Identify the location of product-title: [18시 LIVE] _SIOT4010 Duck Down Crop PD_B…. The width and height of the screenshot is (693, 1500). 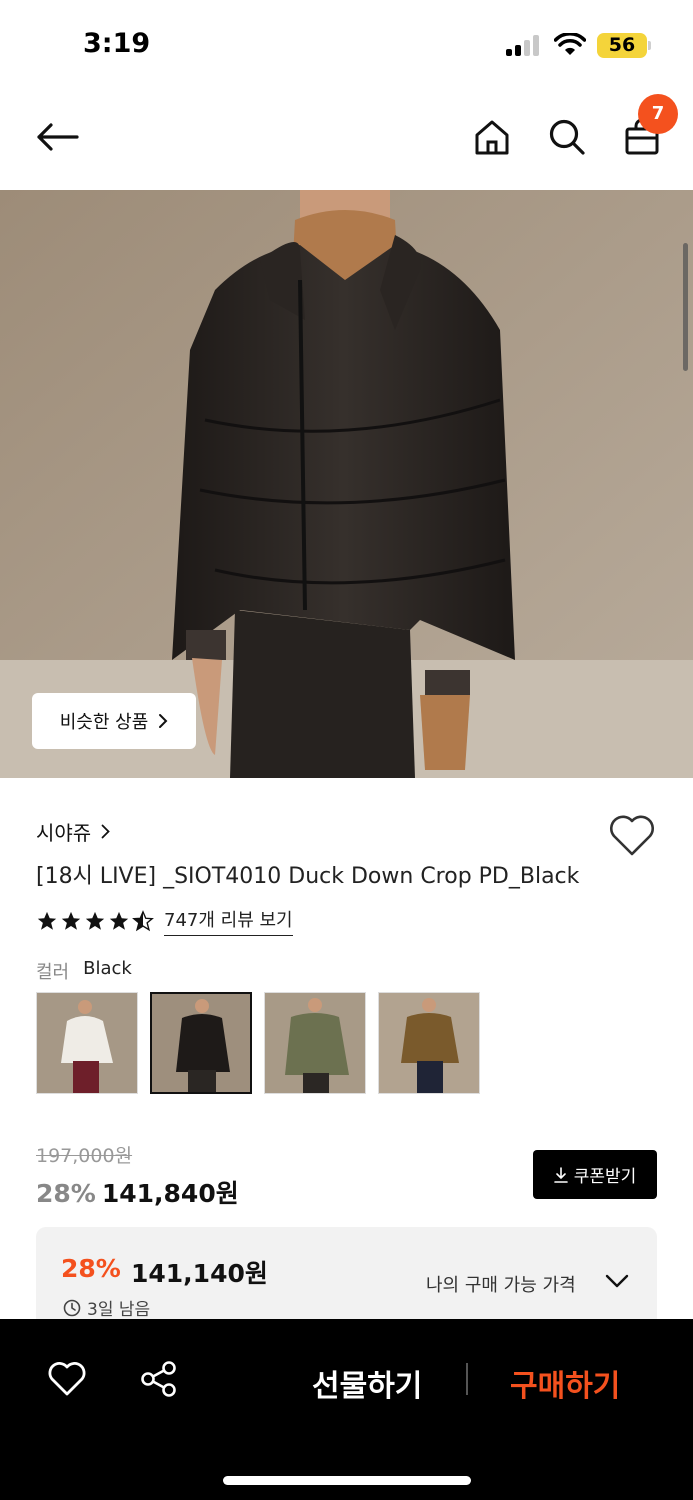
(308, 876).